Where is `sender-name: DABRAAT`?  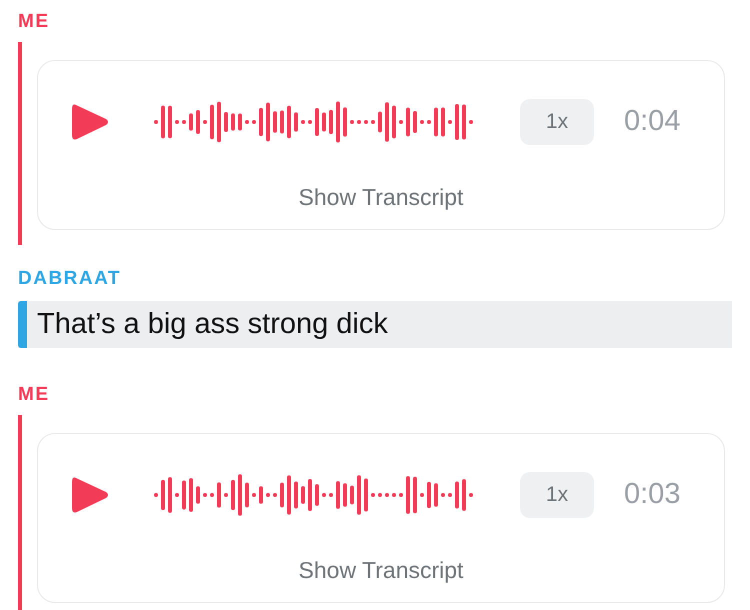 sender-name: DABRAAT is located at coordinates (70, 279).